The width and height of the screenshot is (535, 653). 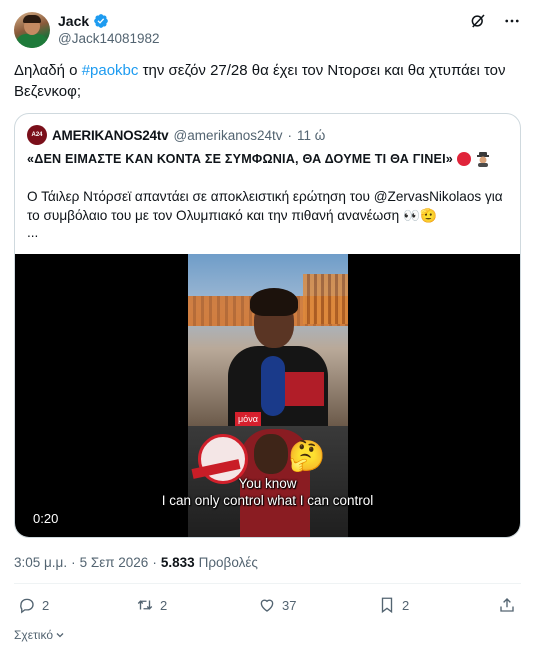 I want to click on tweet-meta: 3:05 μ.μ. · 5 Σεπ 2026 · 5.833 Προβολές, so click(x=136, y=562).